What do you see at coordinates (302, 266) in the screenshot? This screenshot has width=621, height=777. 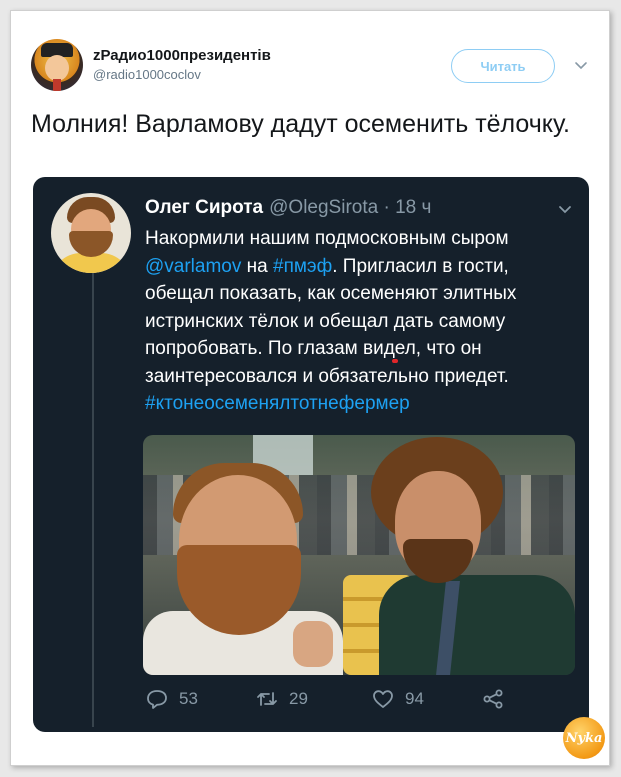 I see `hashtag-link: #пмэф` at bounding box center [302, 266].